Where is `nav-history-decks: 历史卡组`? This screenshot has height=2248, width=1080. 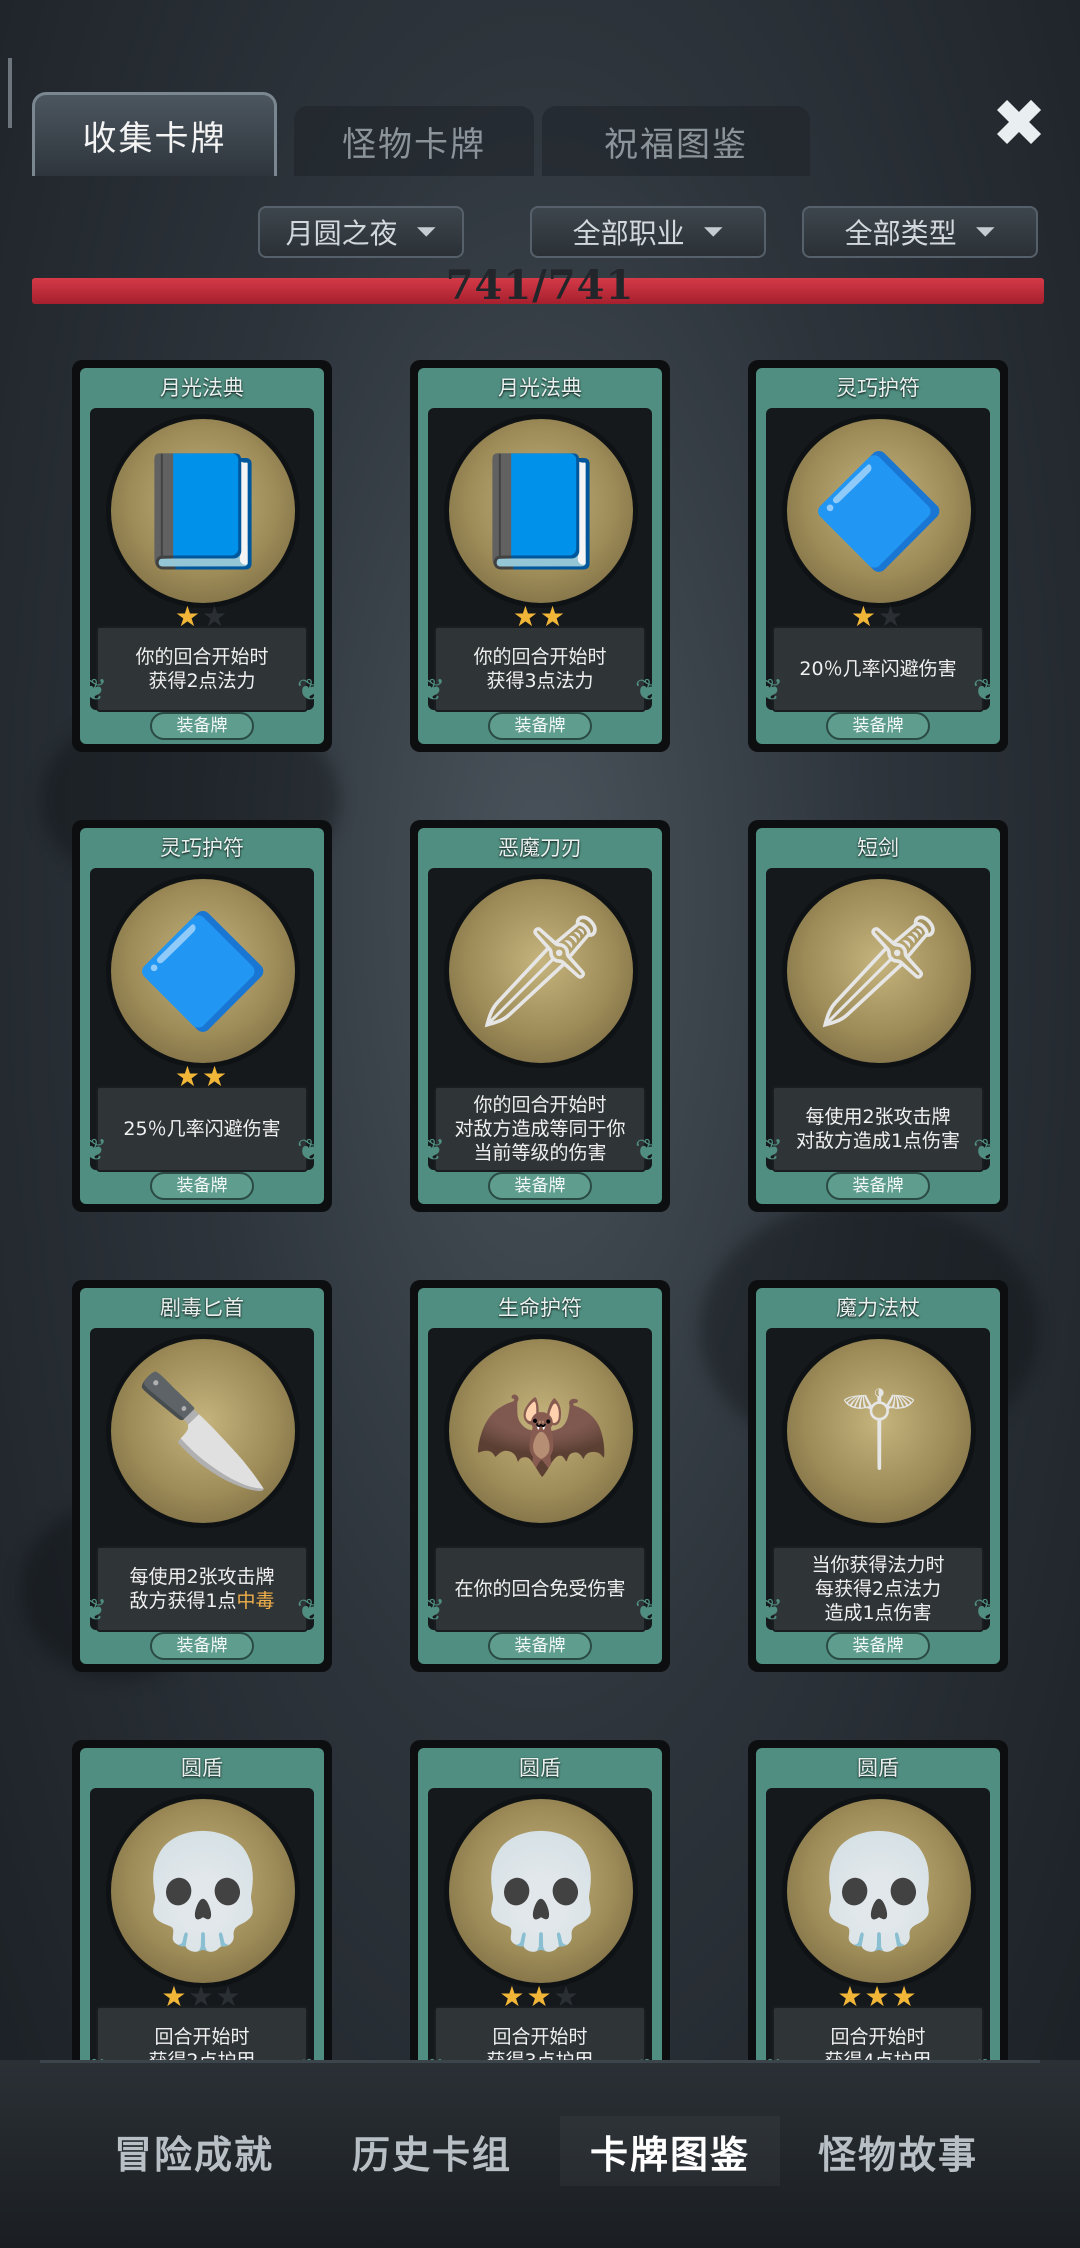
nav-history-decks: 历史卡组 is located at coordinates (432, 2151).